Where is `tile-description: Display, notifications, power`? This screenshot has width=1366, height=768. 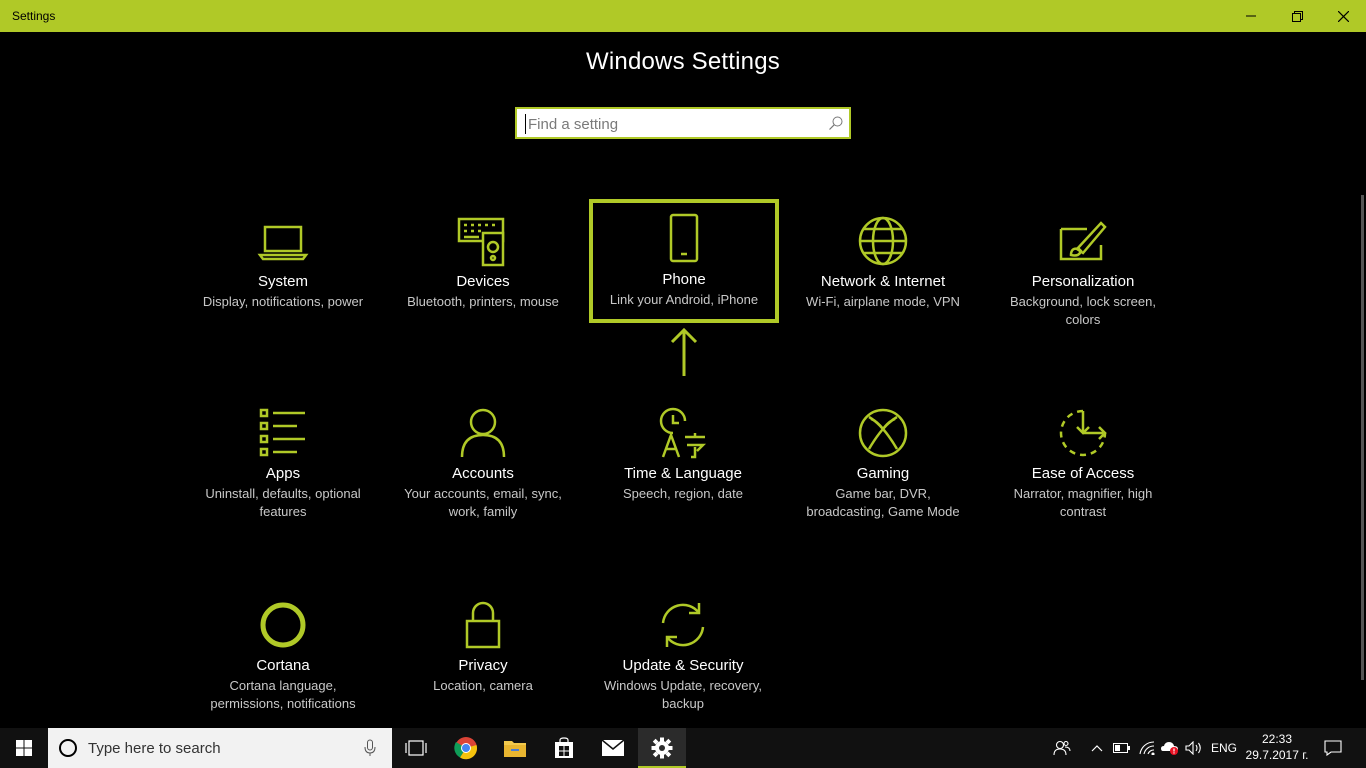
tile-description: Display, notifications, power is located at coordinates (283, 301).